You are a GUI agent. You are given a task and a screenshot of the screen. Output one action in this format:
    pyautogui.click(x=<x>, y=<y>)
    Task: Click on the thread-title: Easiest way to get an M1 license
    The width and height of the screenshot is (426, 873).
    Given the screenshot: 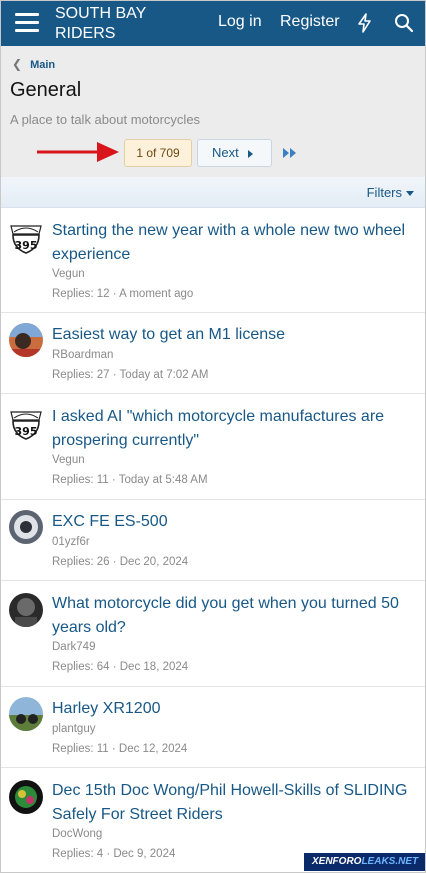 What is the action you would take?
    pyautogui.click(x=232, y=335)
    